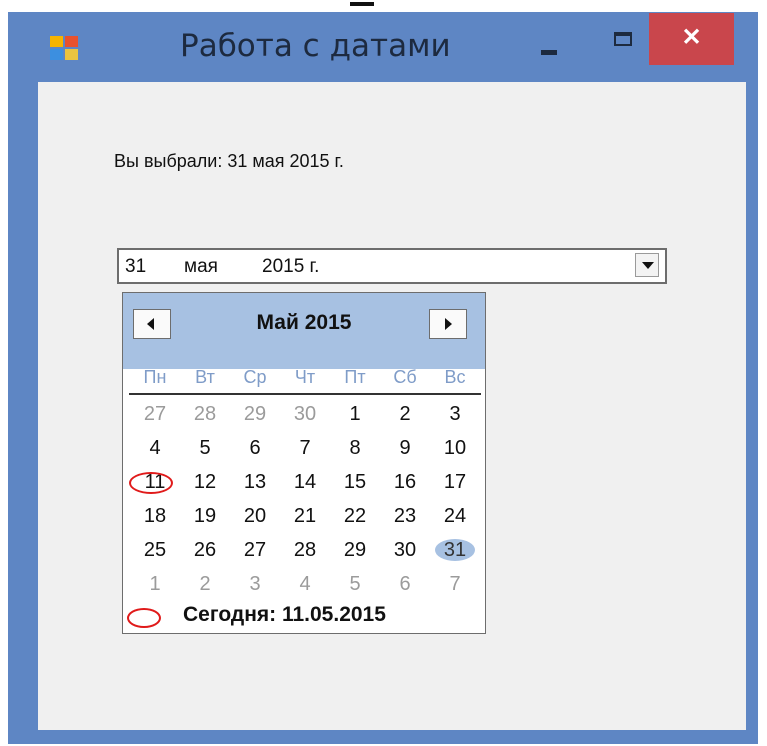 Image resolution: width=767 pixels, height=746 pixels. I want to click on close-button: ✕, so click(691, 39).